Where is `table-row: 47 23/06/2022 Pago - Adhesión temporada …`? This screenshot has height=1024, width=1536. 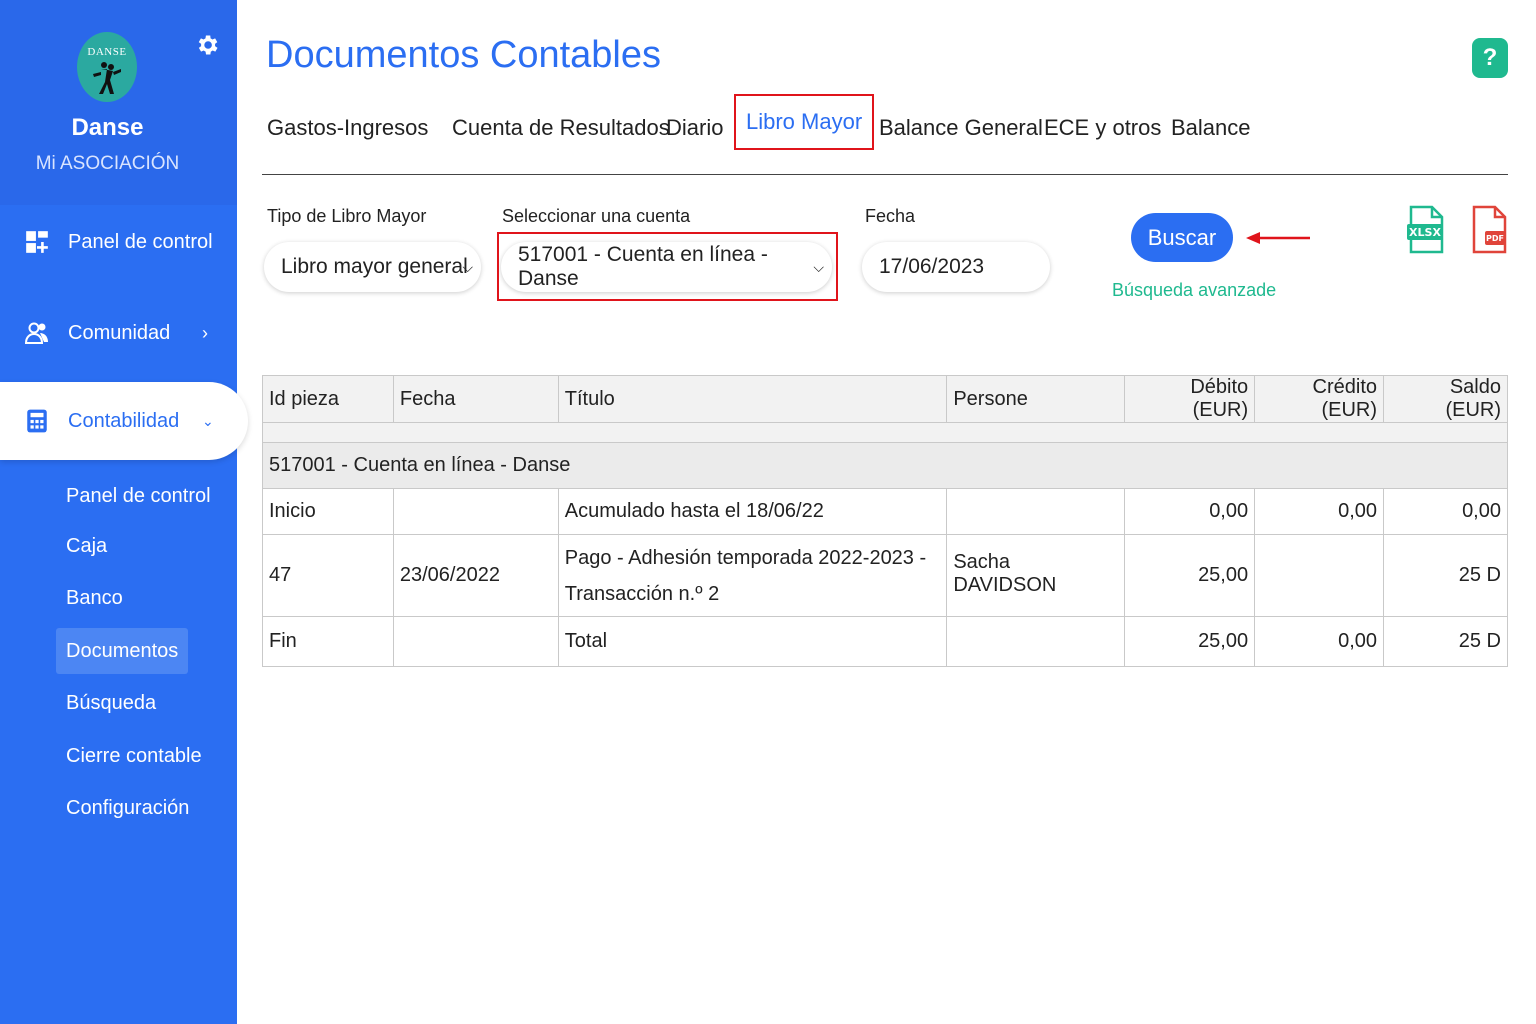
table-row: 47 23/06/2022 Pago - Adhesión temporada … is located at coordinates (885, 575).